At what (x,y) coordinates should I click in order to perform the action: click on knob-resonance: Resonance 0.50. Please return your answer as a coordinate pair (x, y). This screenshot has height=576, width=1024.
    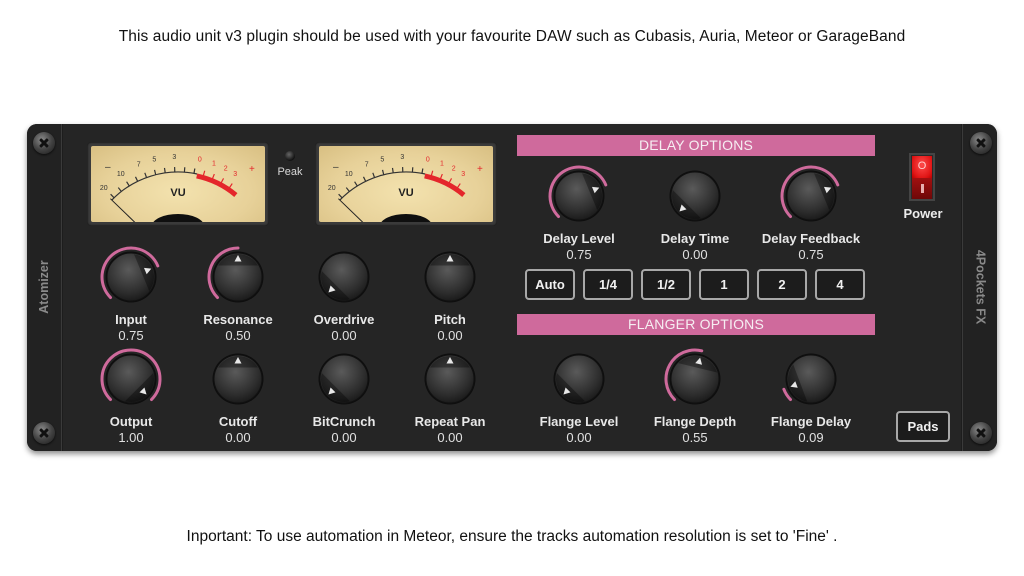
    Looking at the image, I should click on (238, 293).